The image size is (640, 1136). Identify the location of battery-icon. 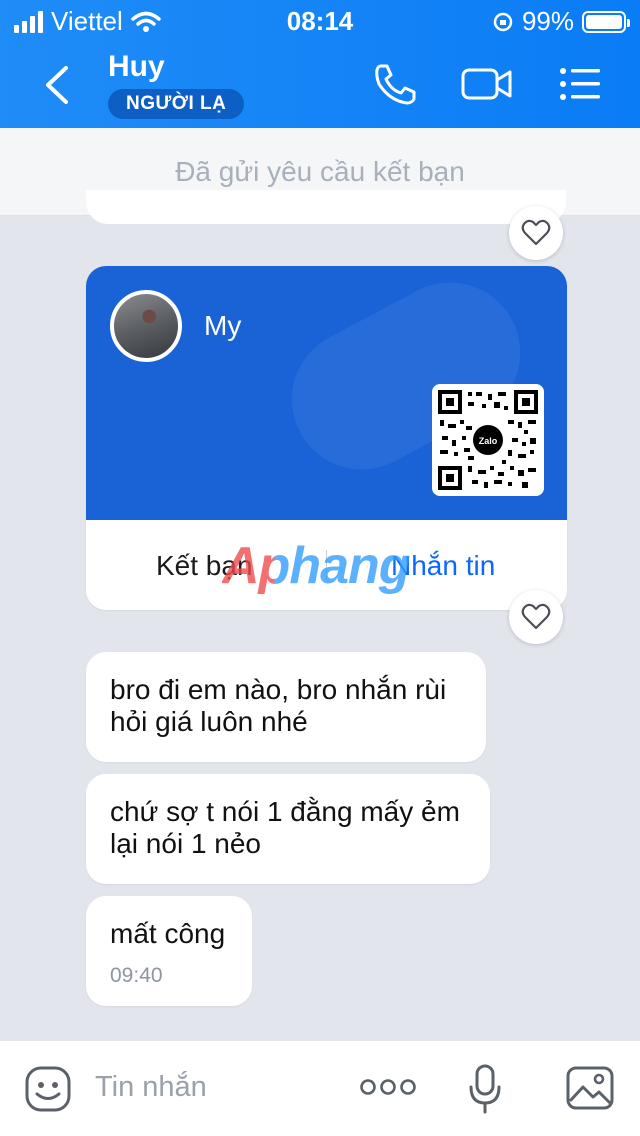
(606, 21).